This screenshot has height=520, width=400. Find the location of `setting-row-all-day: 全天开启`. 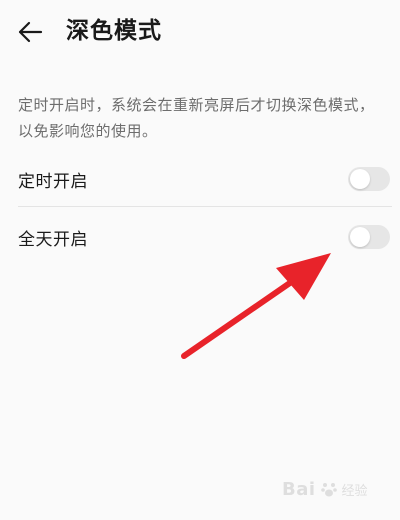

setting-row-all-day: 全天开启 is located at coordinates (205, 237).